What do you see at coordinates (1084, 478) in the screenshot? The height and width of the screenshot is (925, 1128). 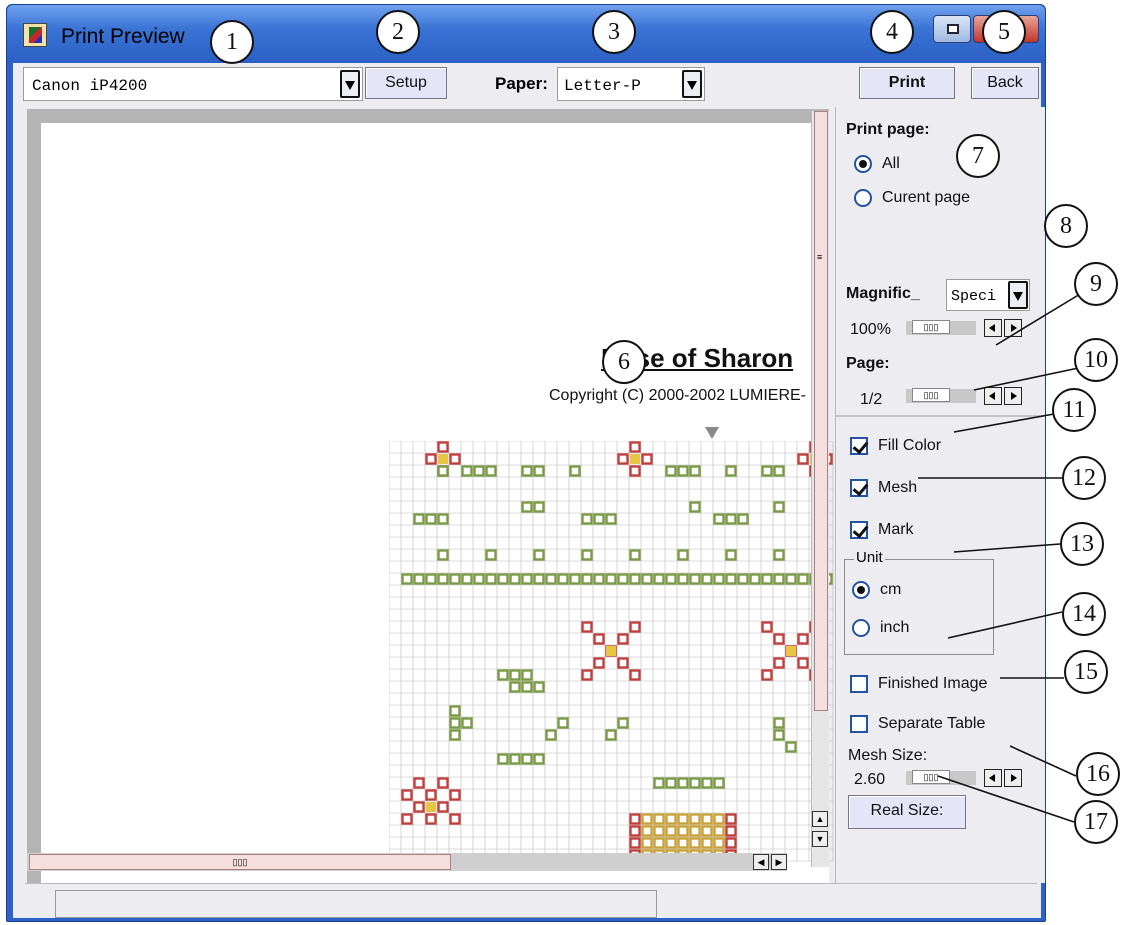 I see `callout-12: 12` at bounding box center [1084, 478].